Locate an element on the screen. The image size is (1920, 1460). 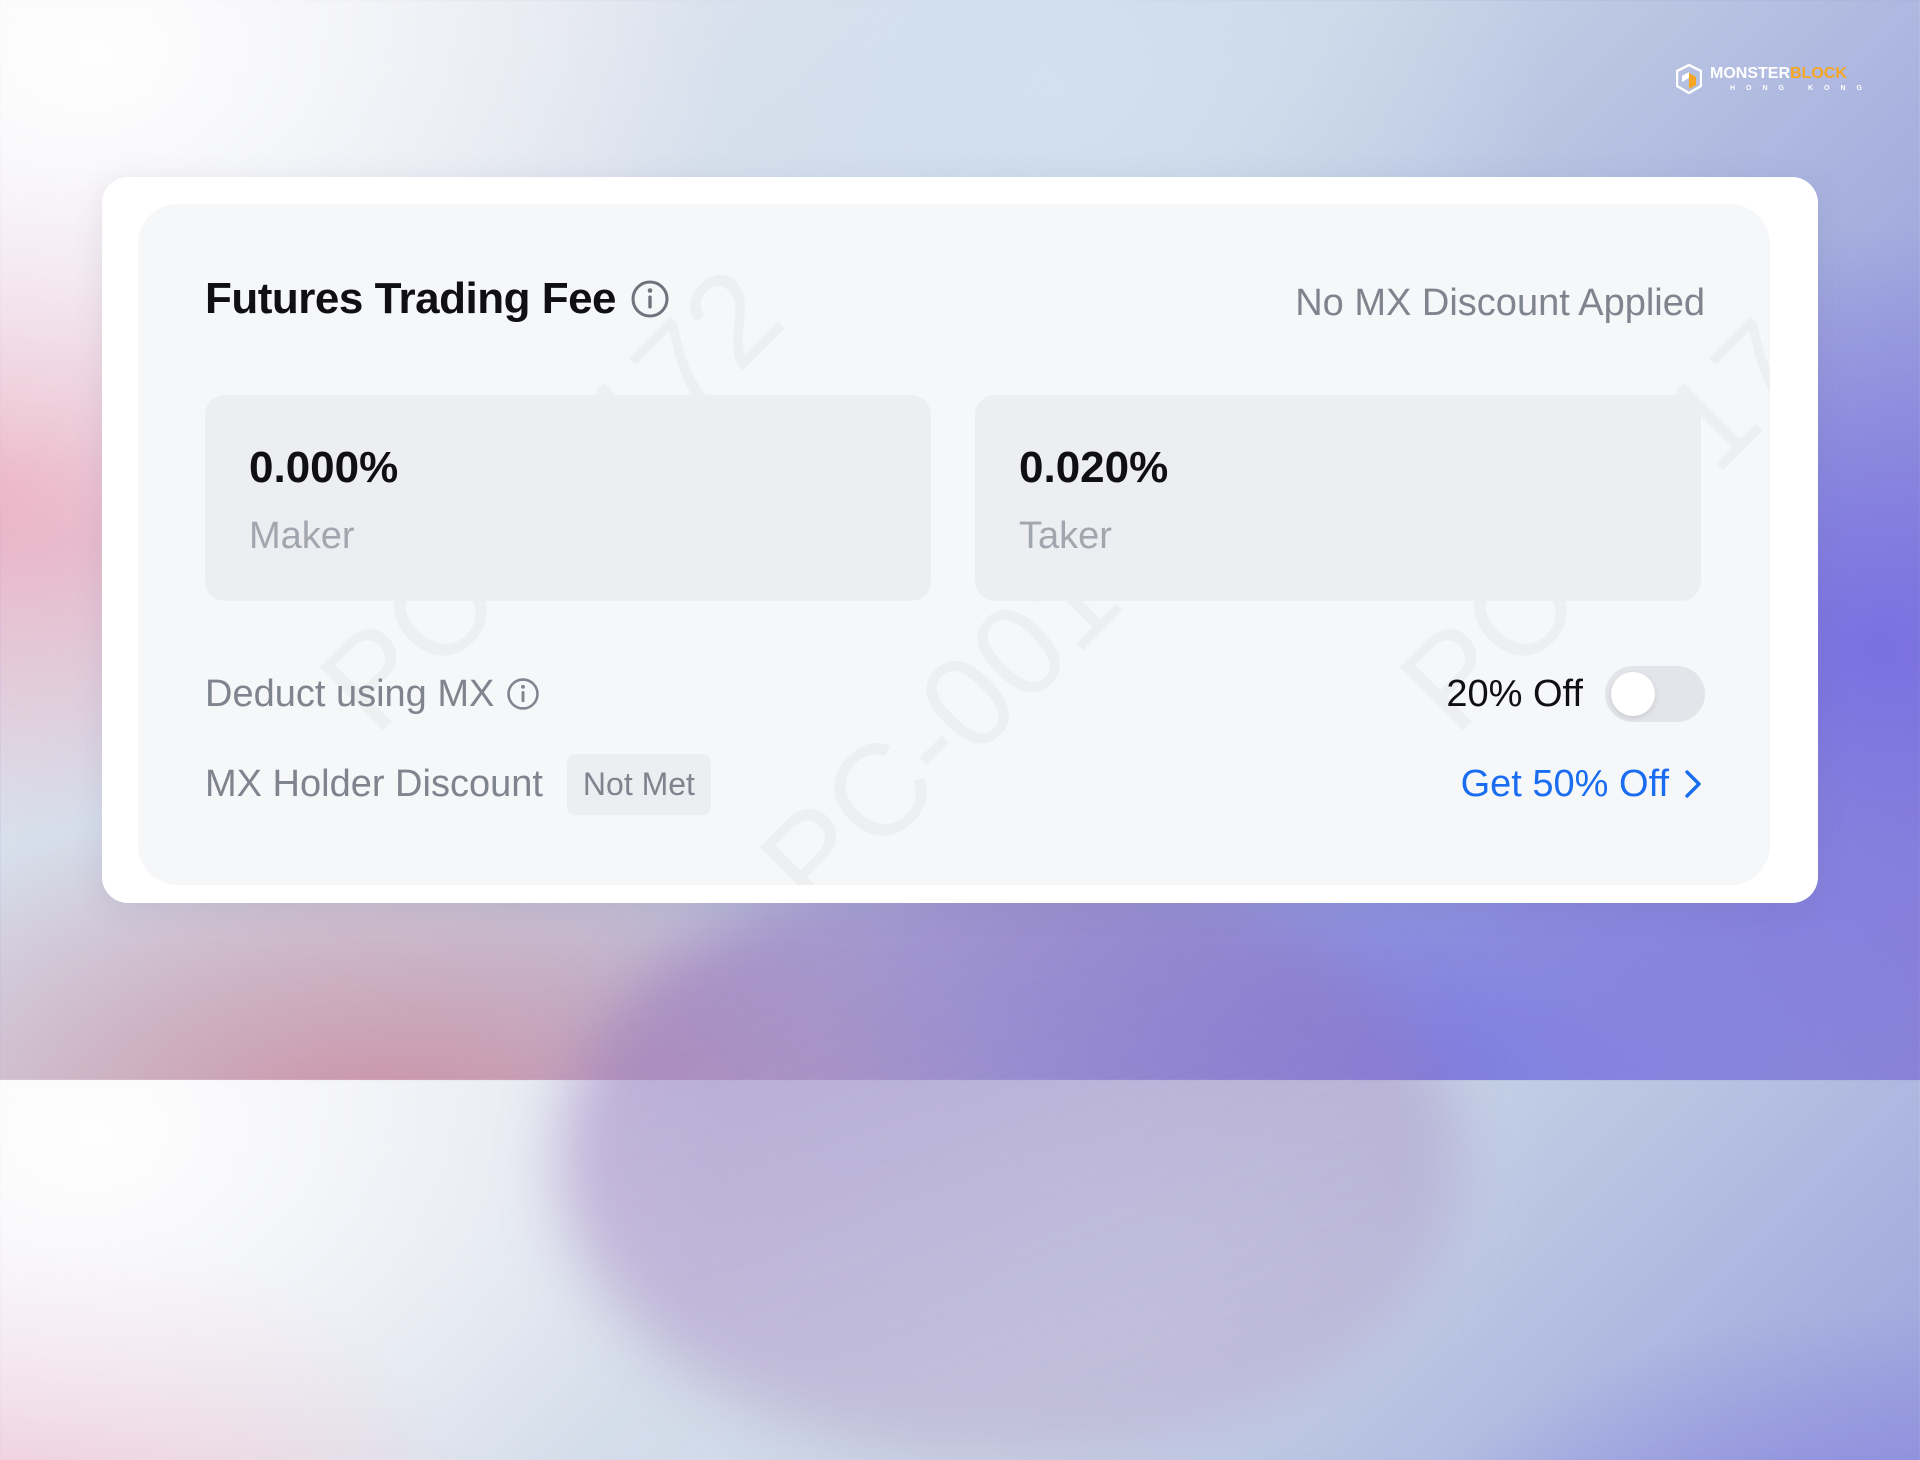
logo-word-block: BLOCK is located at coordinates (1818, 73).